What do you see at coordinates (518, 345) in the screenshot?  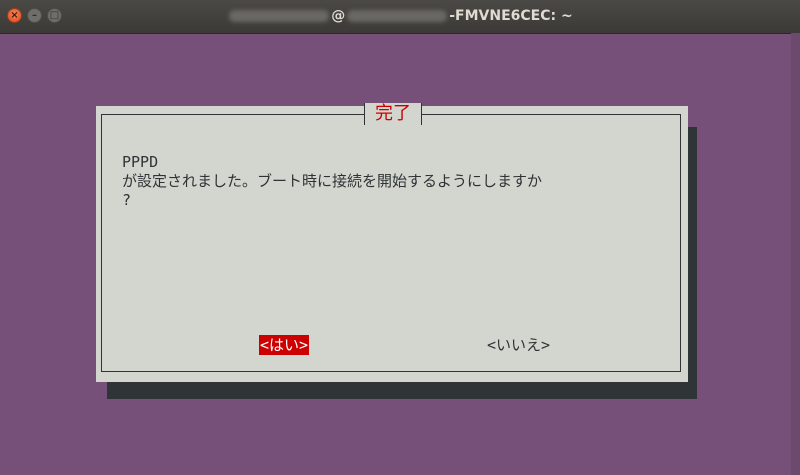 I see `no-button: <いいえ>` at bounding box center [518, 345].